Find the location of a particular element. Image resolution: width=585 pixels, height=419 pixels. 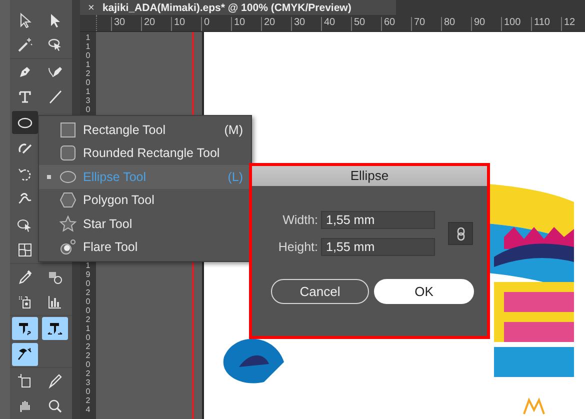

ruler-label: 60 is located at coordinates (396, 24).